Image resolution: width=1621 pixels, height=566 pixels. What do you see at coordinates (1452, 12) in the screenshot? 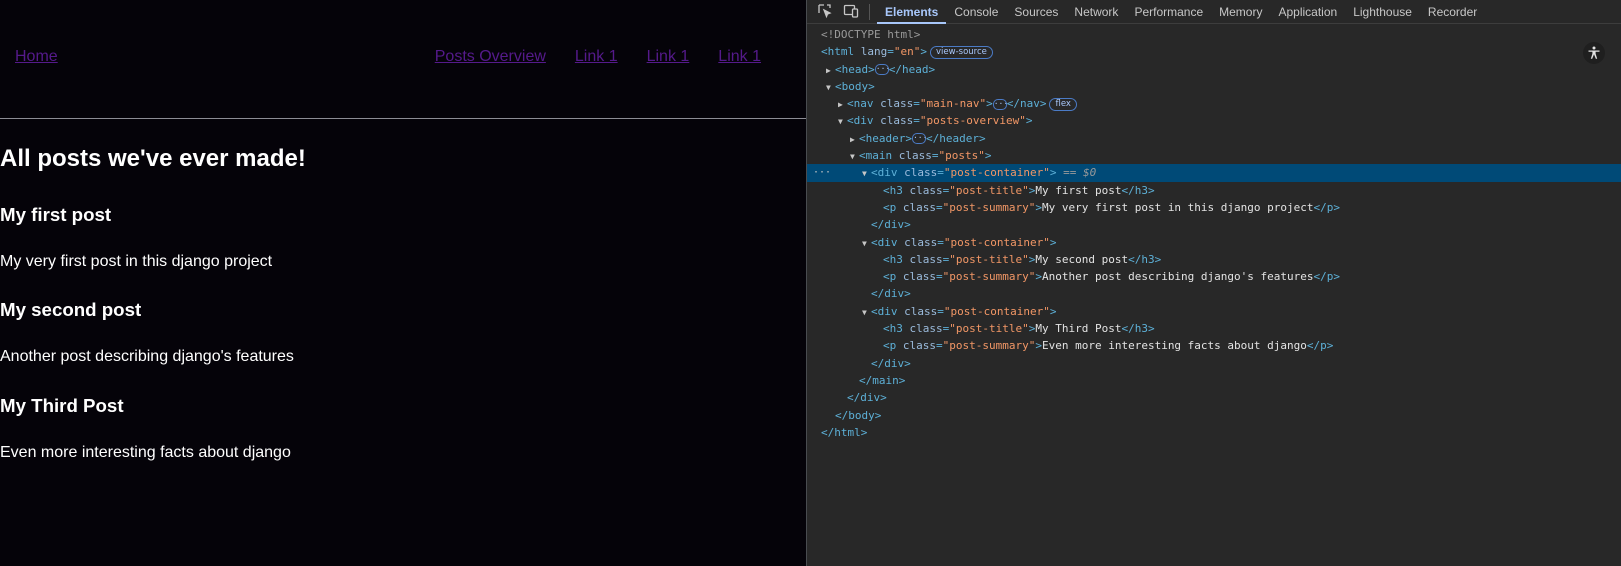
I see `tab-recorder: Recorder` at bounding box center [1452, 12].